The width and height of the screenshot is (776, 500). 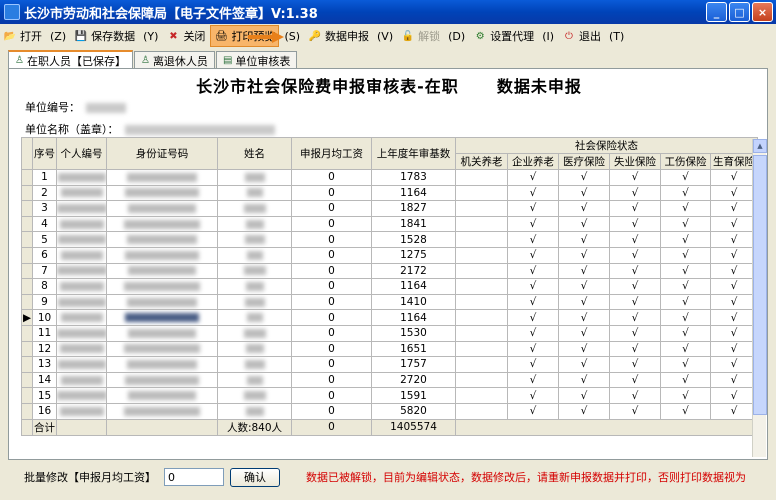 I want to click on table-row: 13 0 1757 √ √ √ √ √, so click(x=390, y=364).